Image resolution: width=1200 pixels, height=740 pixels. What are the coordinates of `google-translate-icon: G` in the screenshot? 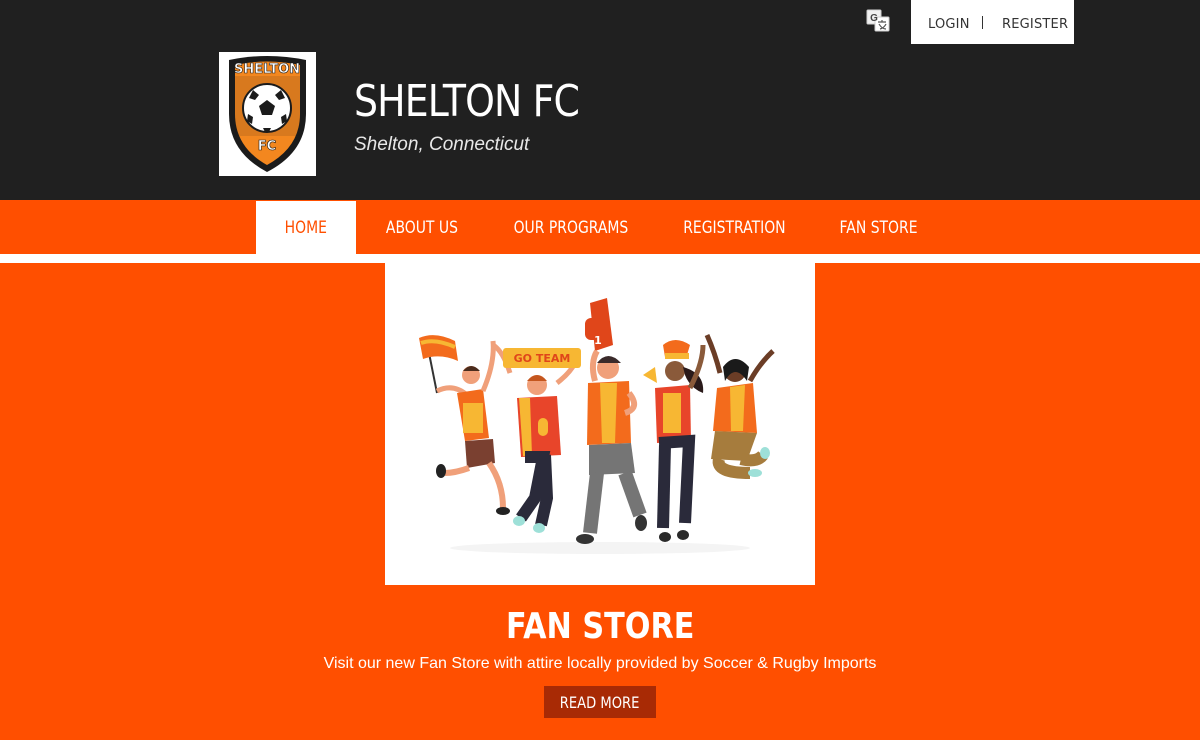 It's located at (878, 21).